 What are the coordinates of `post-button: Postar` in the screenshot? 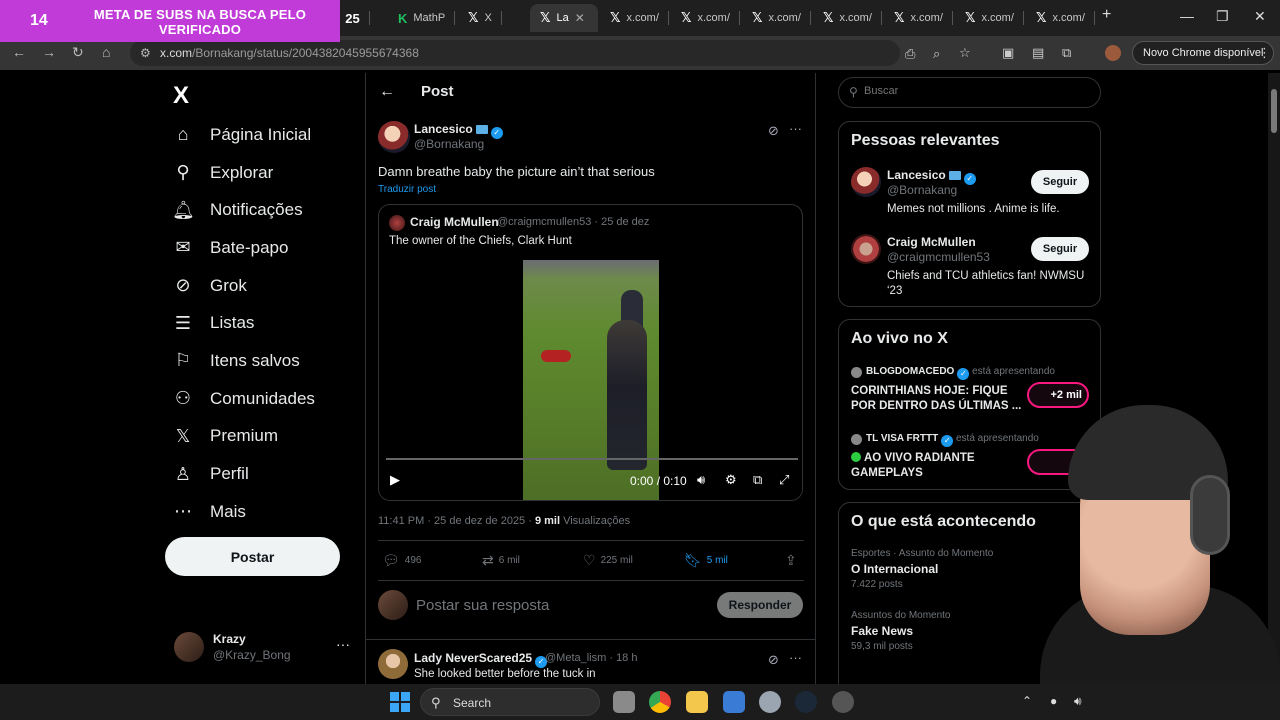 It's located at (252, 556).